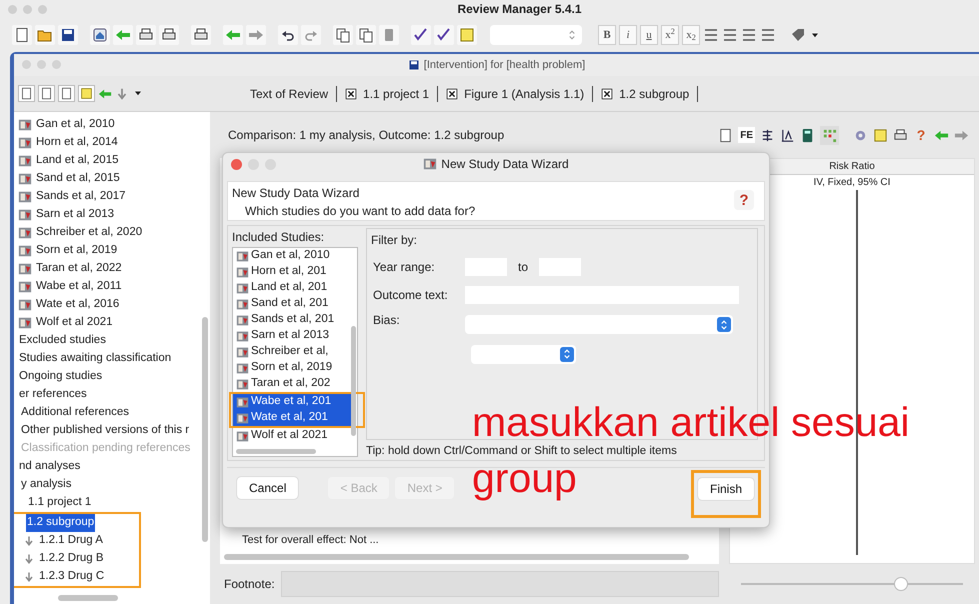  What do you see at coordinates (233, 35) in the screenshot?
I see `back-arrow-icon` at bounding box center [233, 35].